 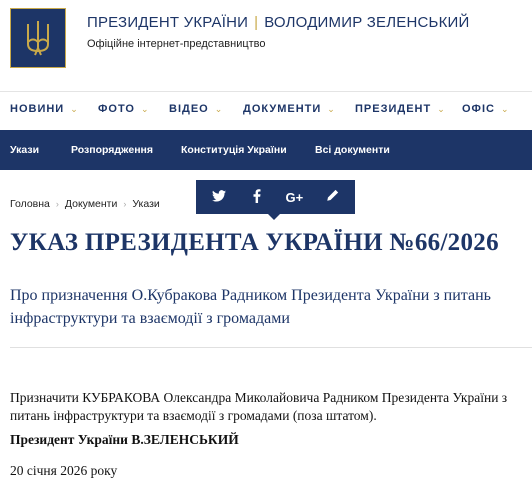 I want to click on nav-item-label: ПРЕЗИДЕНТ, so click(x=393, y=109).